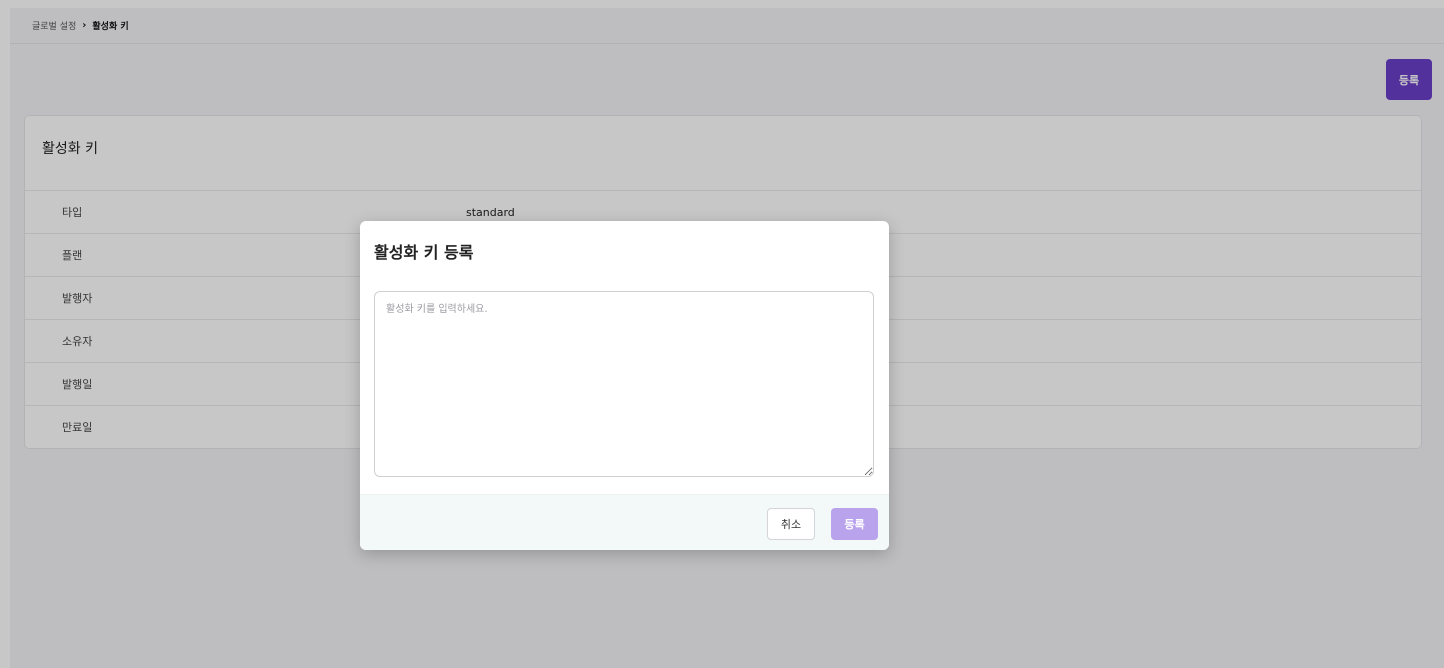 The height and width of the screenshot is (668, 1444). What do you see at coordinates (854, 524) in the screenshot?
I see `submit-button: 등록` at bounding box center [854, 524].